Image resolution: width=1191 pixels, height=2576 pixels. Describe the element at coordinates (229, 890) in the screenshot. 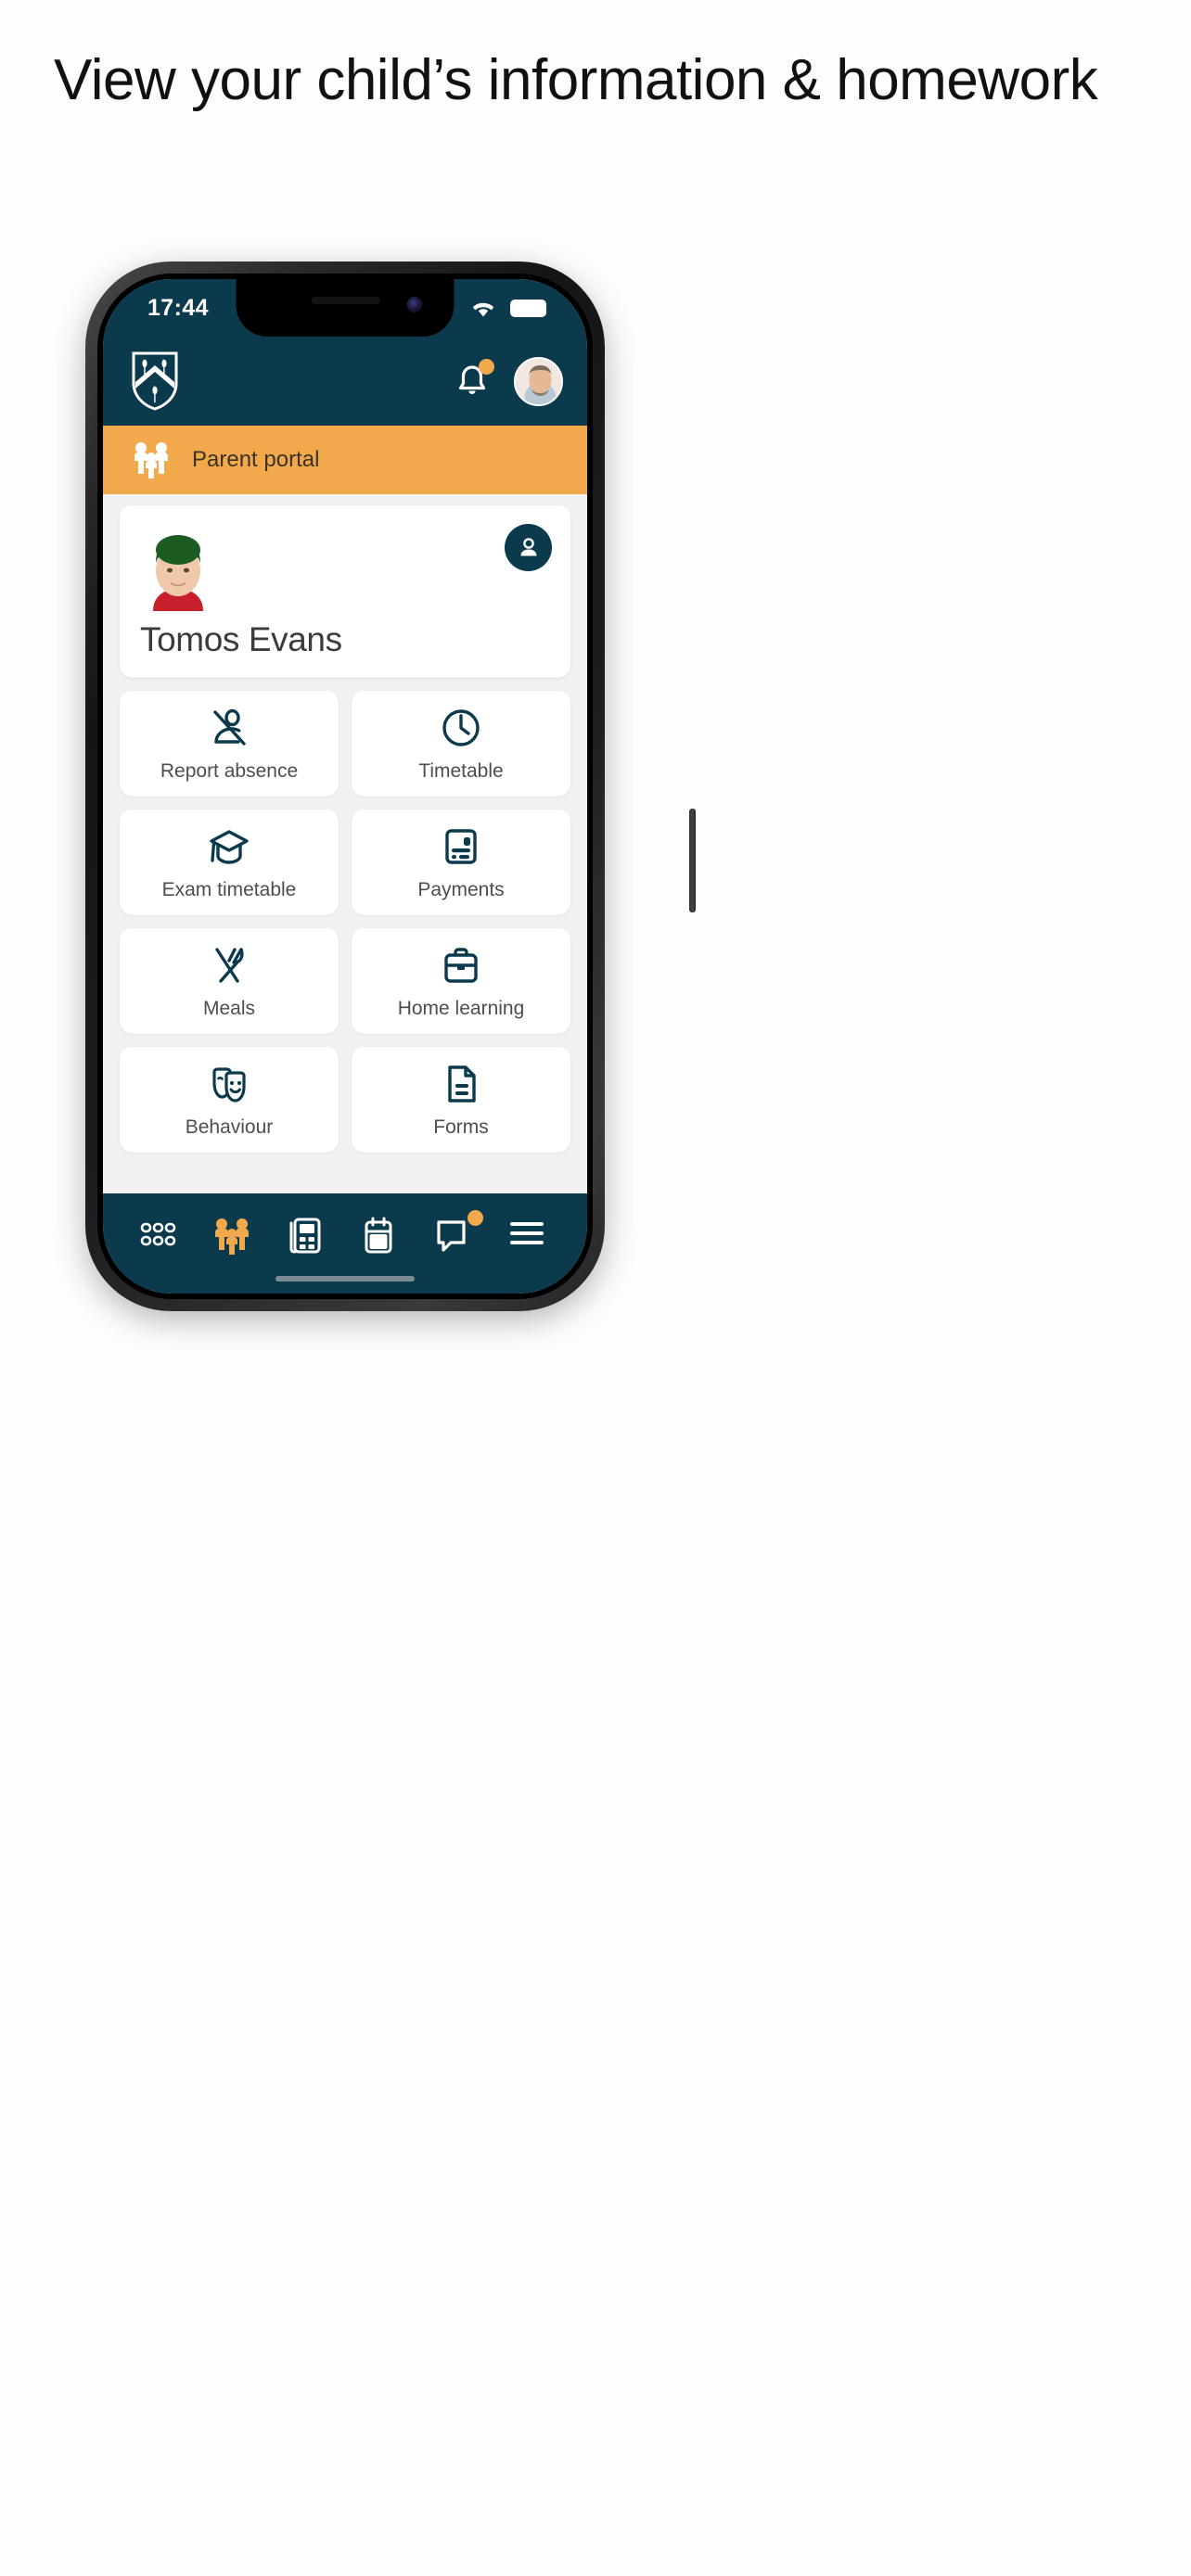

I see `tile-label: Exam timetable` at that location.